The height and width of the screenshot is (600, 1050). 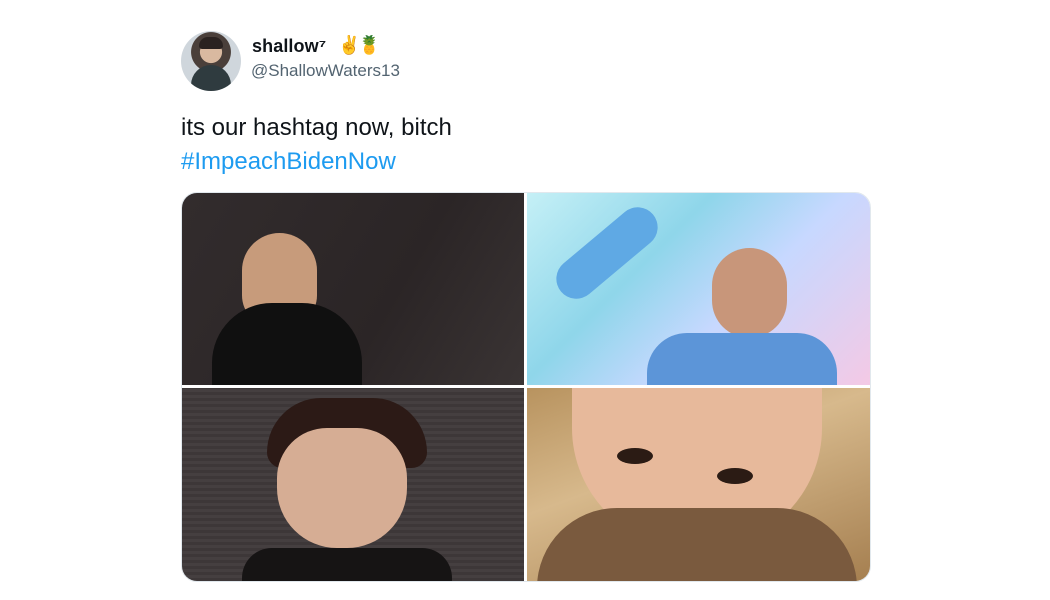 I want to click on avatar-hair, so click(x=211, y=43).